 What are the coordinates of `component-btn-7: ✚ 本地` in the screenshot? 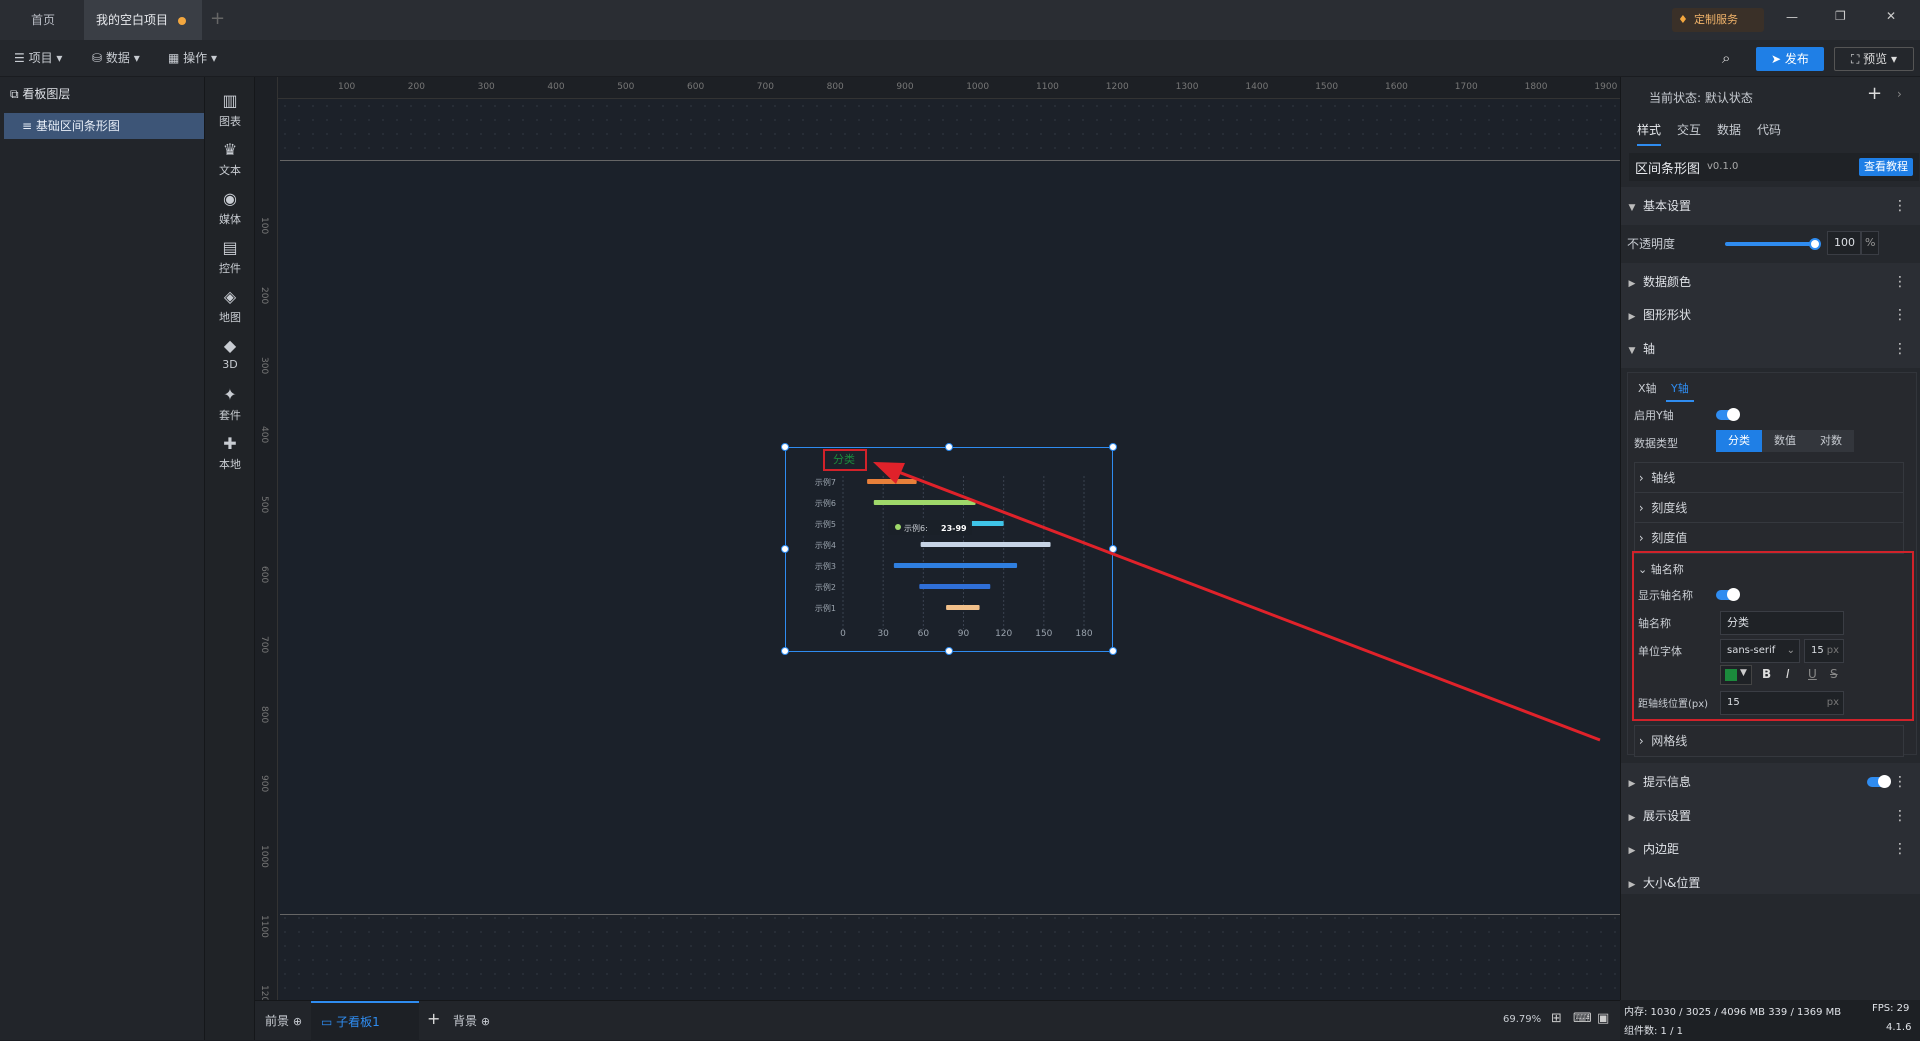 It's located at (230, 451).